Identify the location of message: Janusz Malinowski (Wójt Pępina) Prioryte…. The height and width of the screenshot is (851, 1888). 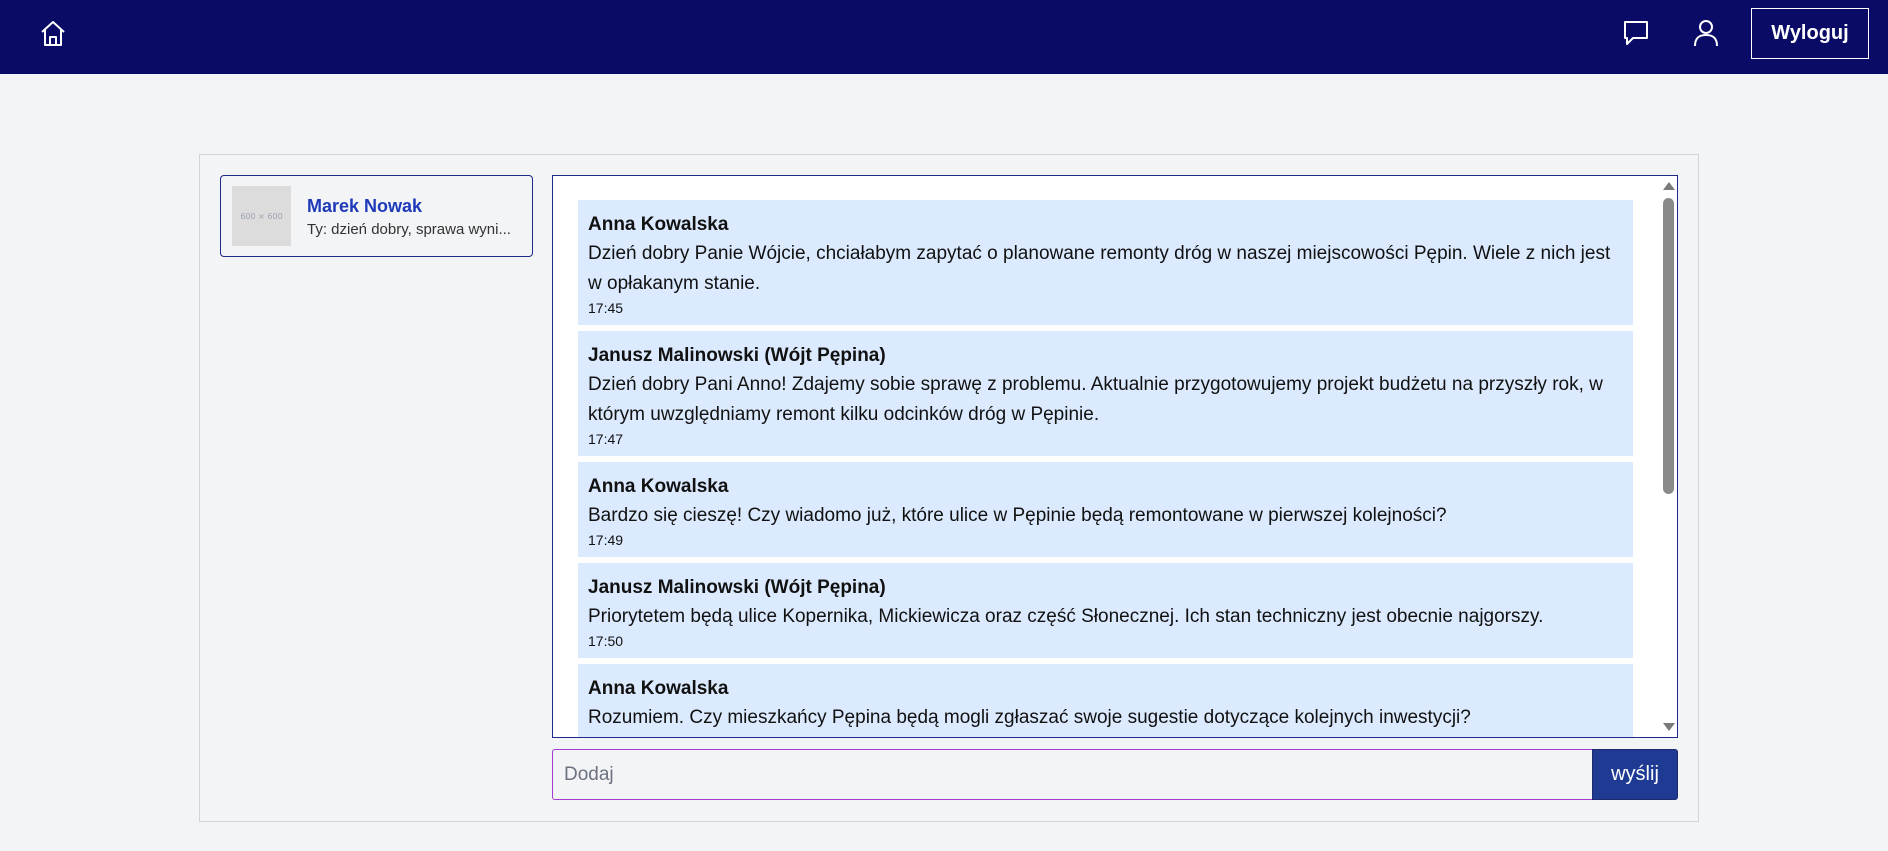
(1105, 610).